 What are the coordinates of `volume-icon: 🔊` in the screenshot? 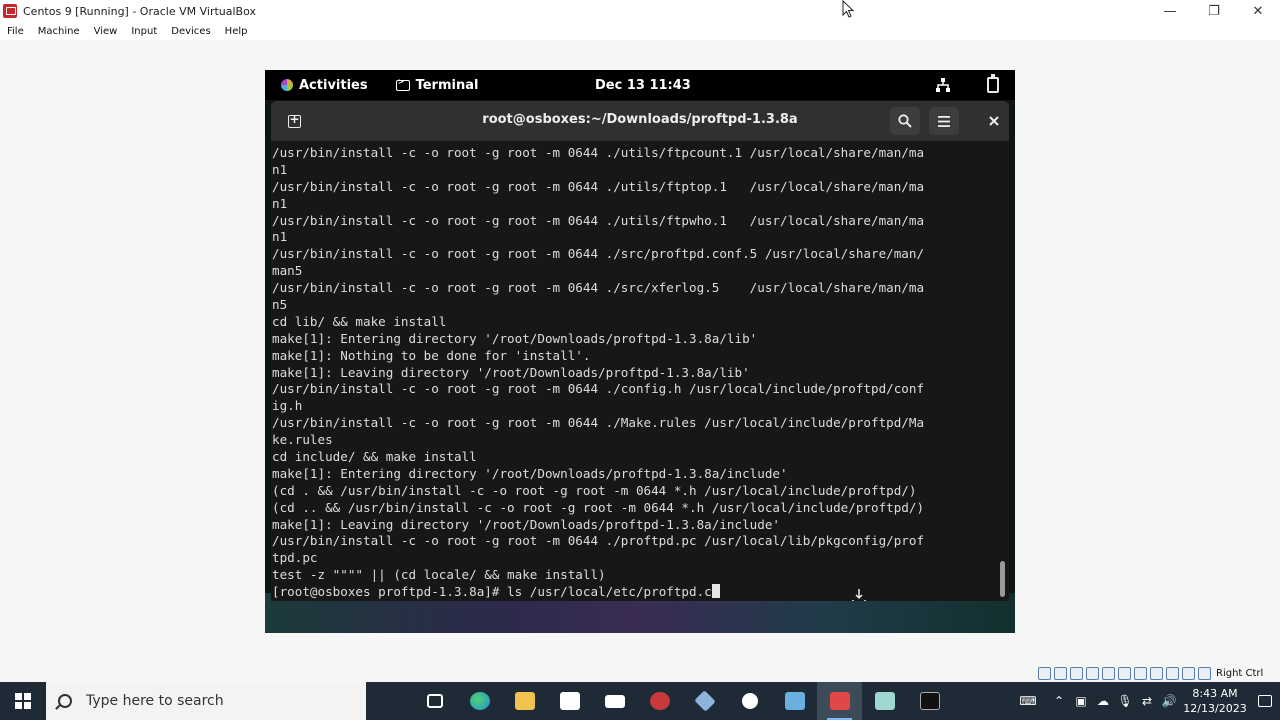 It's located at (1169, 701).